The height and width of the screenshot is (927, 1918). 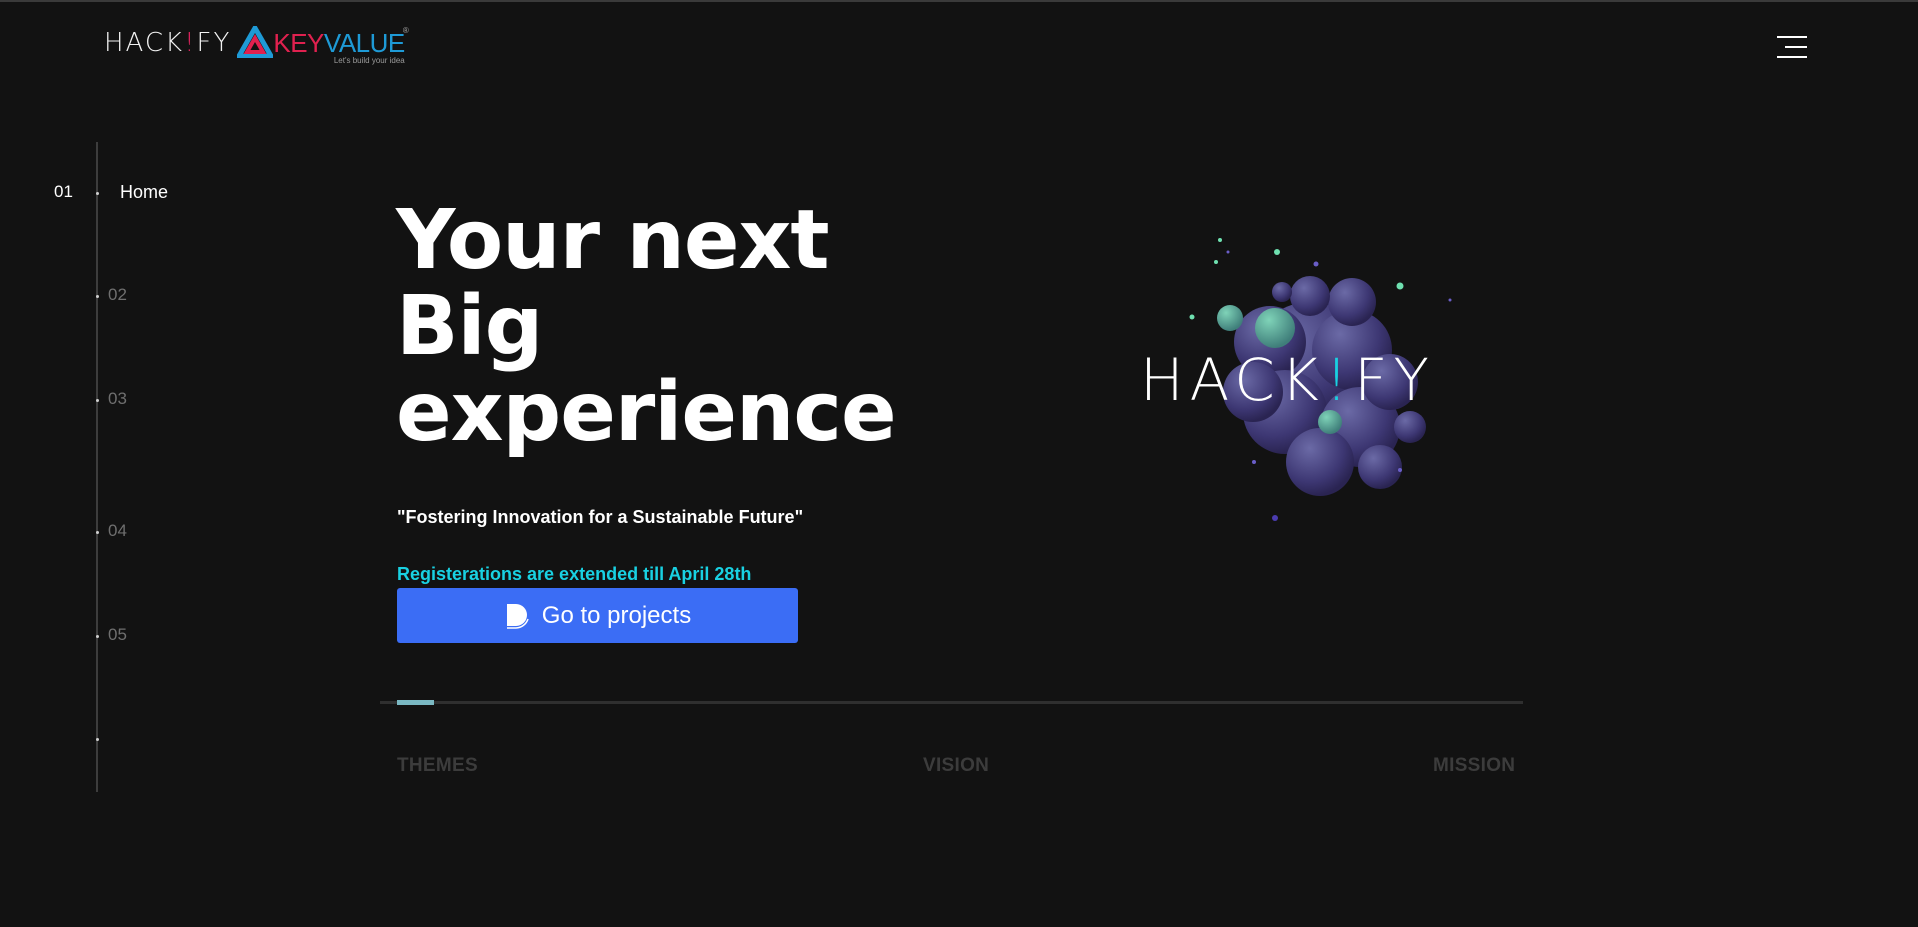 I want to click on hero-title-line: Your next, so click(x=613, y=240).